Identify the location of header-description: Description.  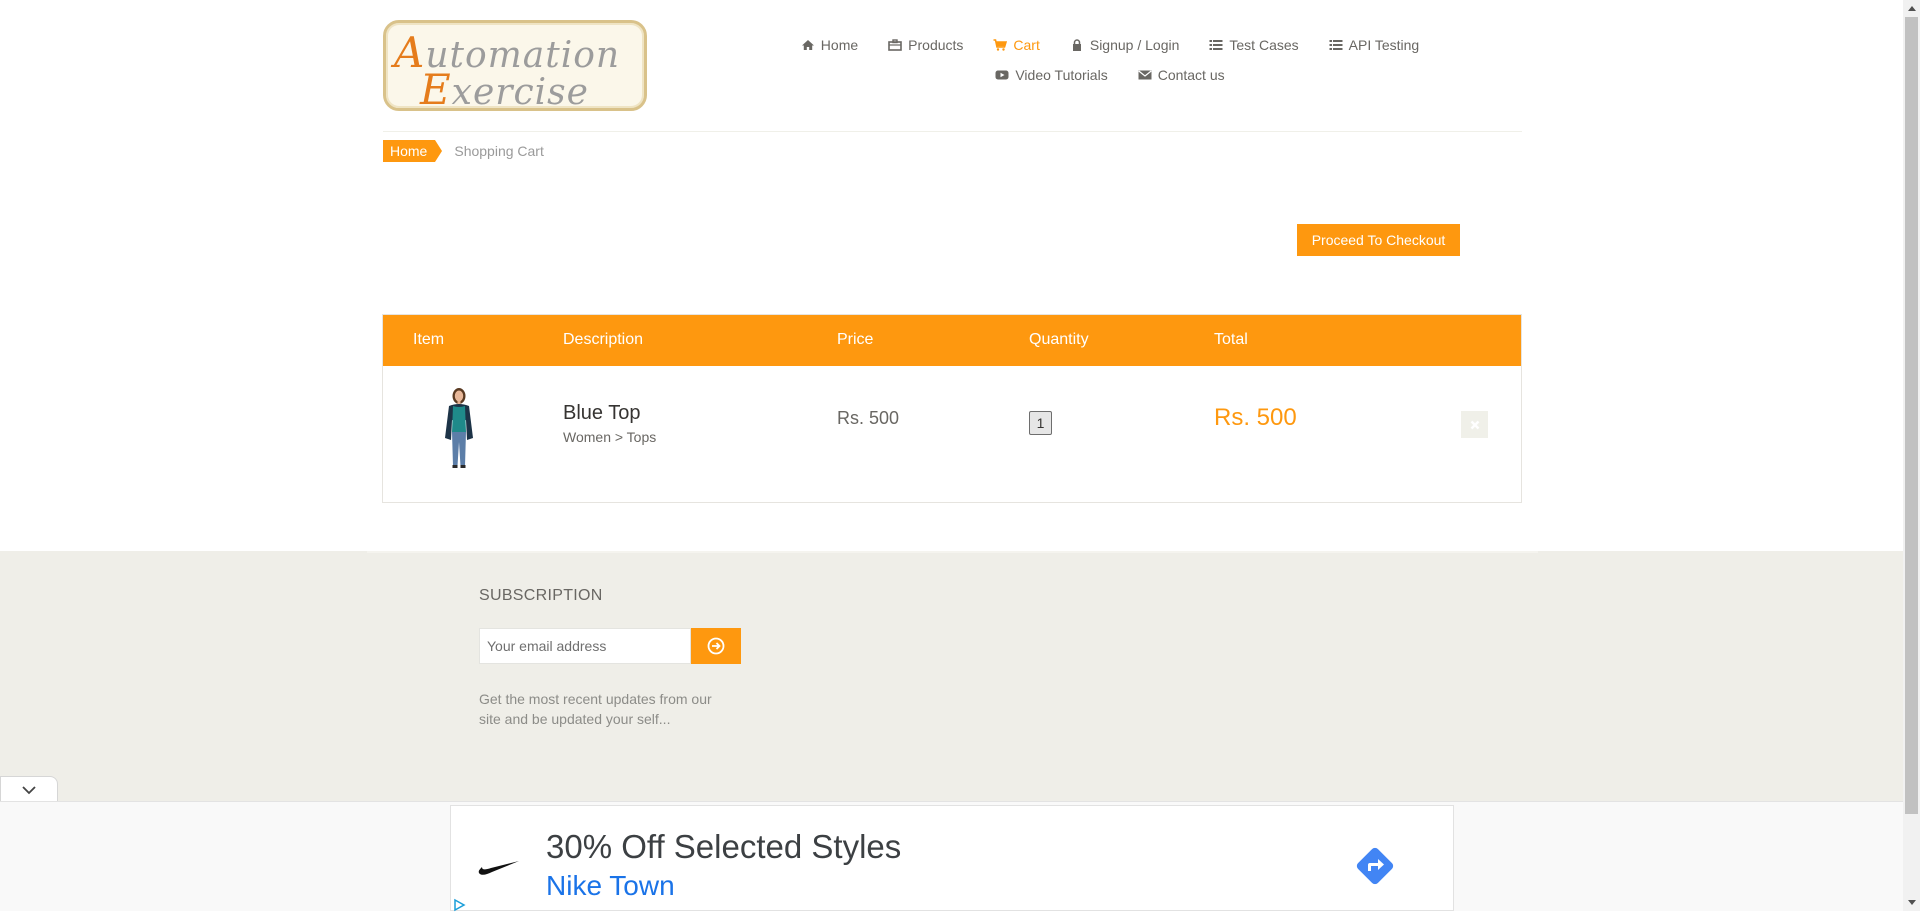
(603, 339).